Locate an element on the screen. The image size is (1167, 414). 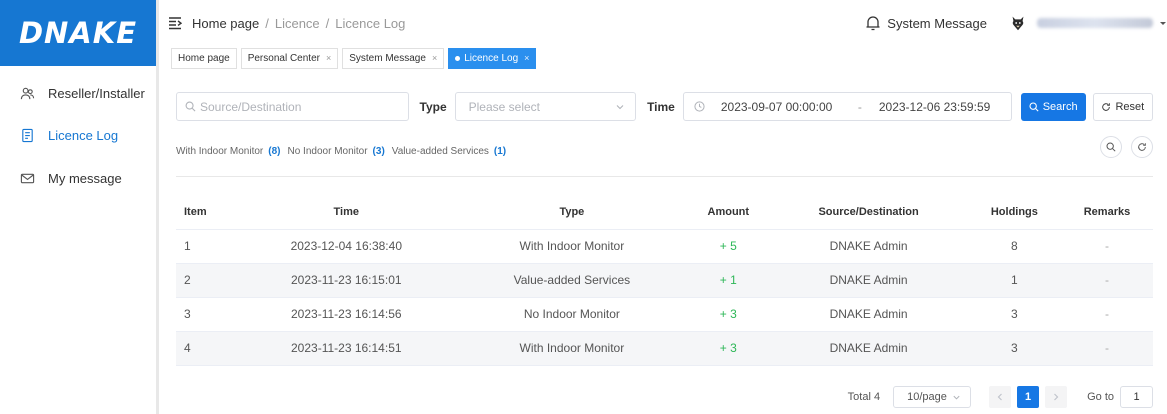
summary-count: (8) is located at coordinates (274, 151).